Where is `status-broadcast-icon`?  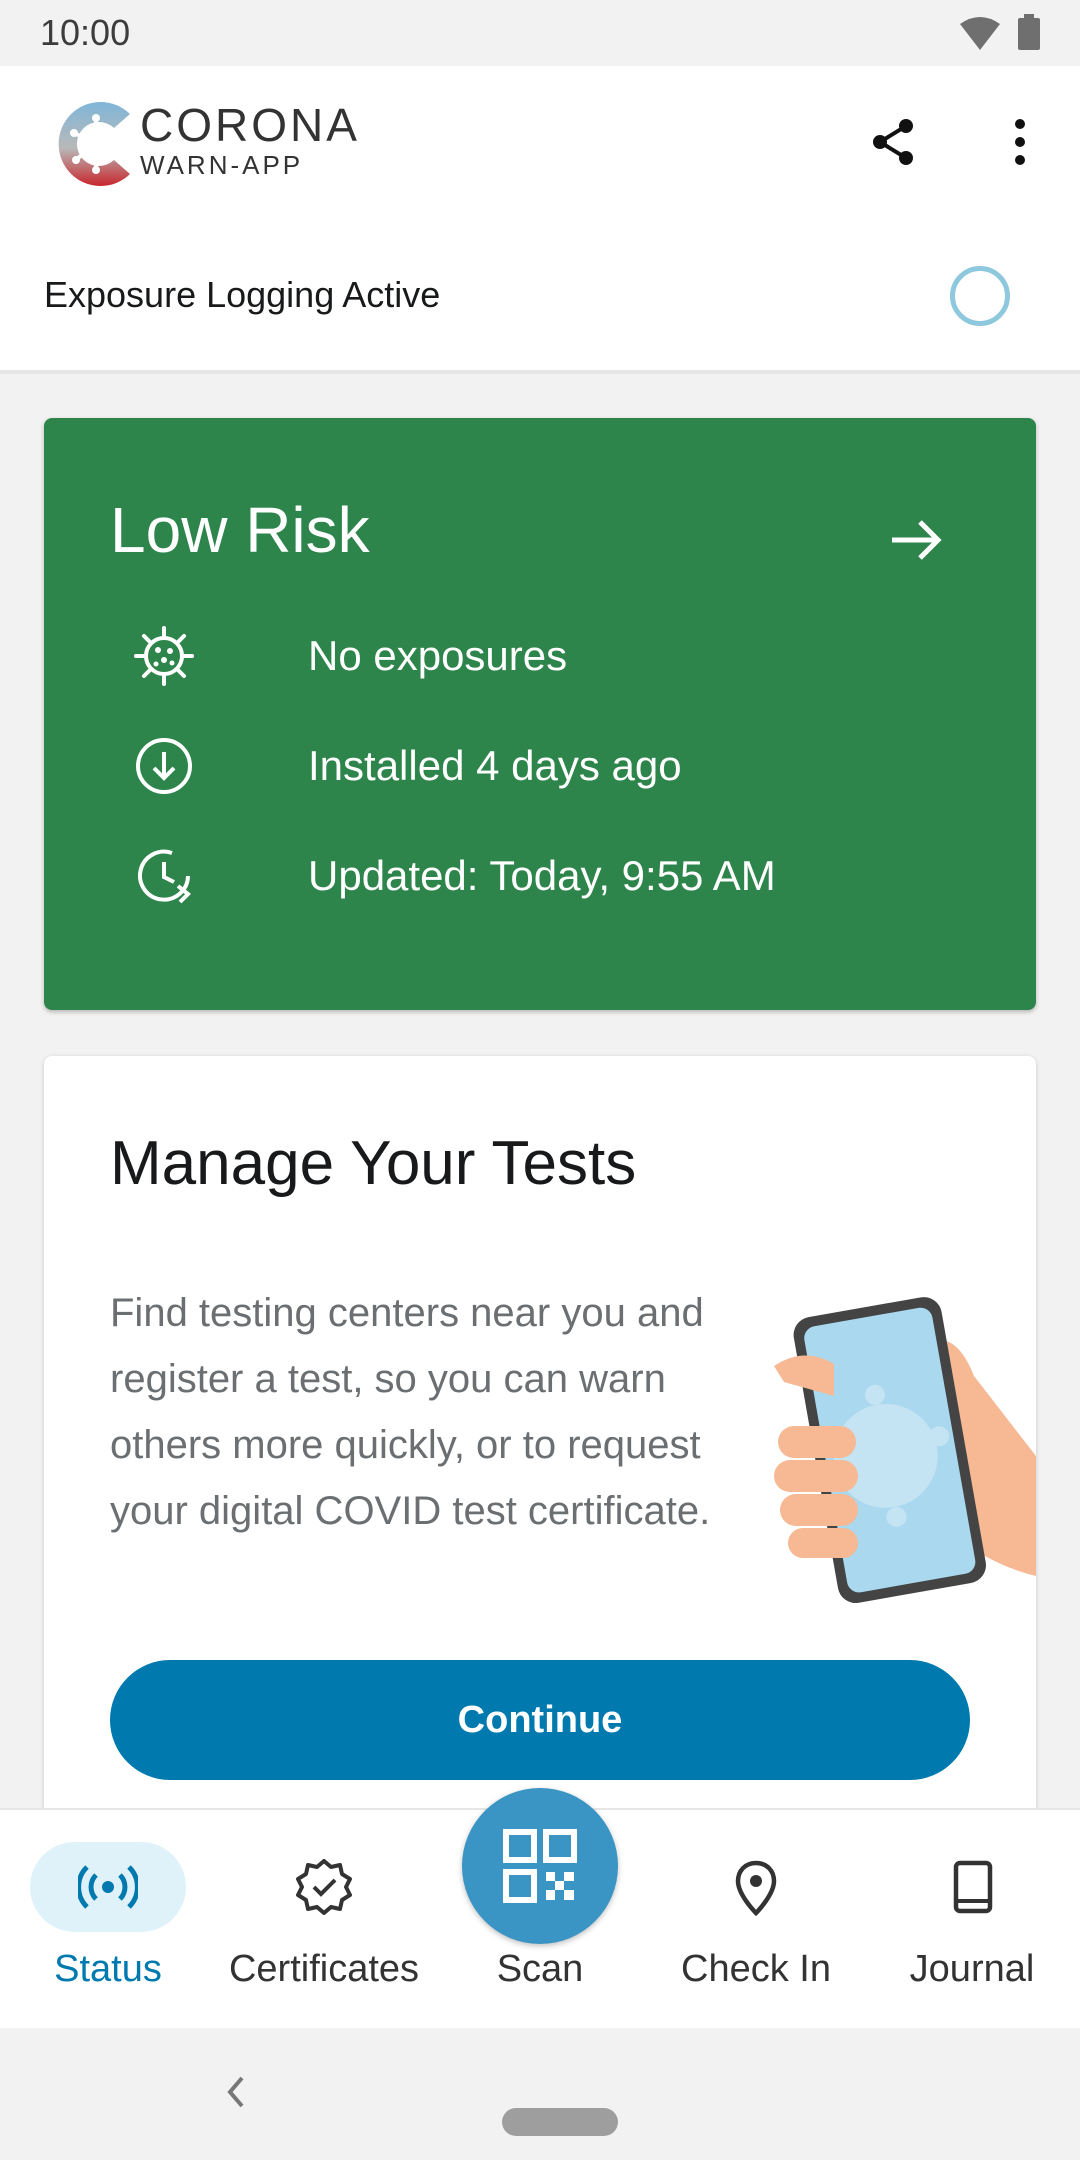 status-broadcast-icon is located at coordinates (108, 1887).